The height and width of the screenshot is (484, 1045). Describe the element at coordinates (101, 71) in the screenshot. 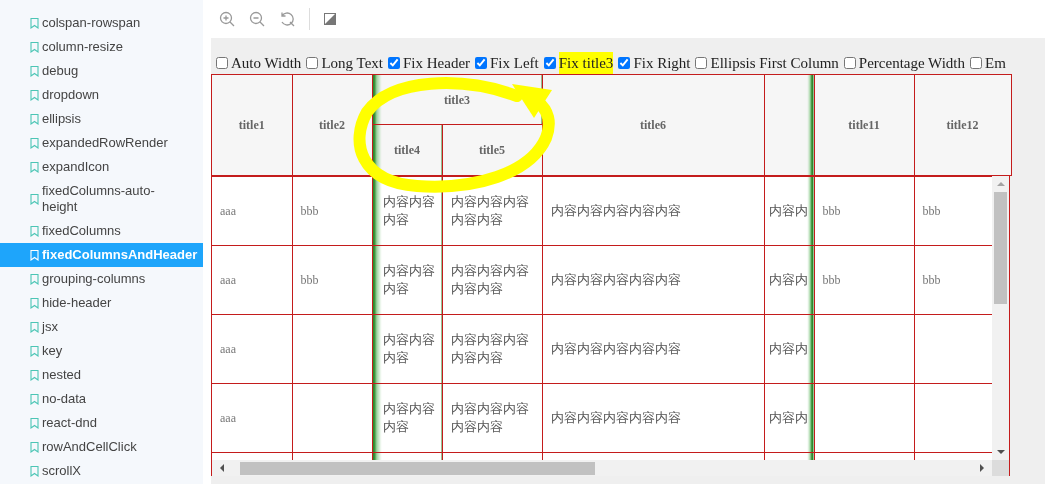

I see `sidebar-item: debug` at that location.